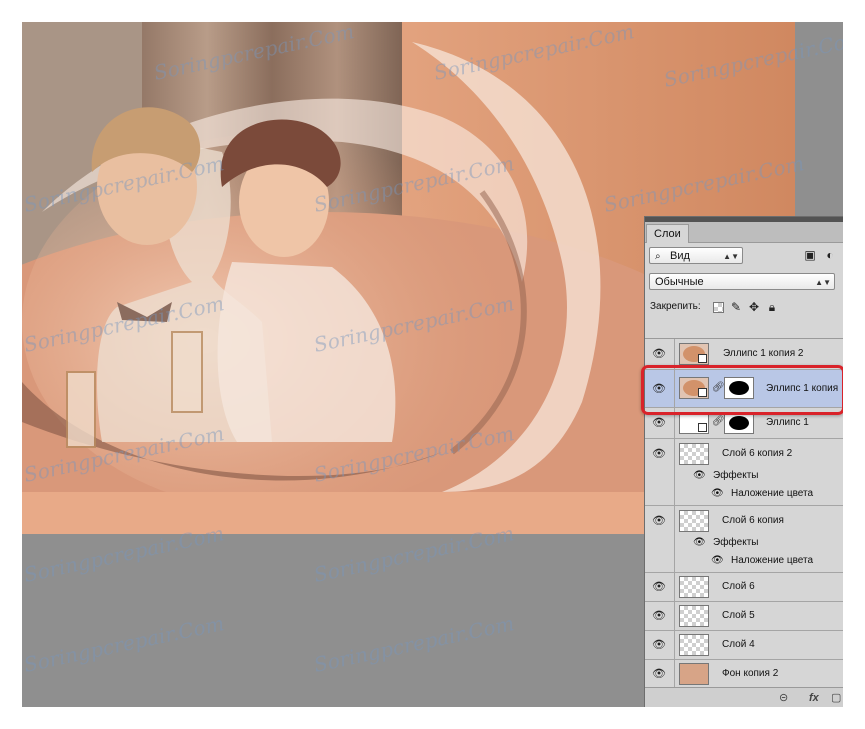 This screenshot has width=865, height=729. I want to click on layer-name: Эллипс 1, so click(787, 422).